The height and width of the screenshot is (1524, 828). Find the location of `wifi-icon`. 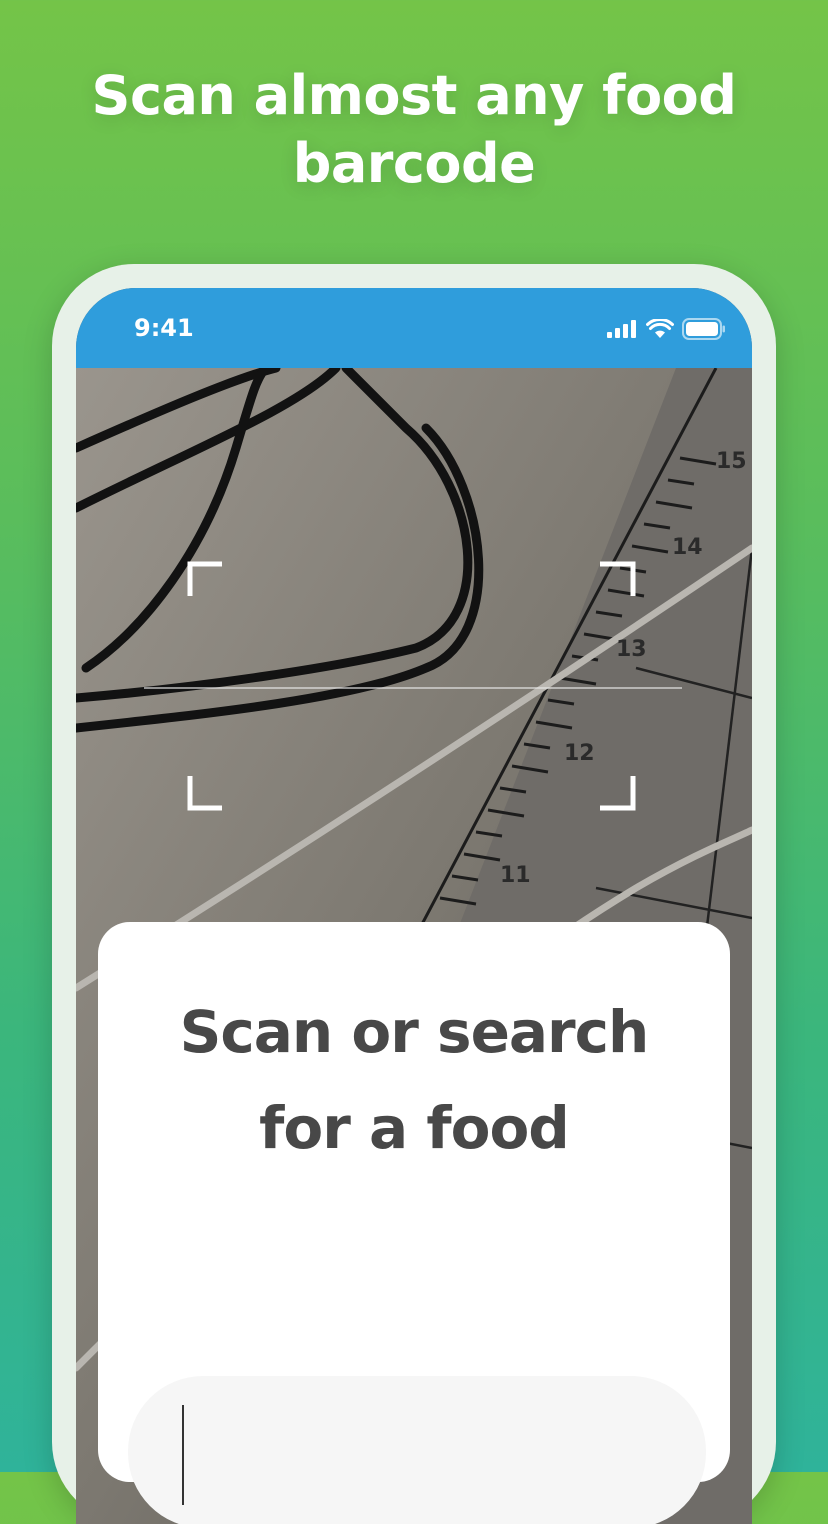

wifi-icon is located at coordinates (660, 328).